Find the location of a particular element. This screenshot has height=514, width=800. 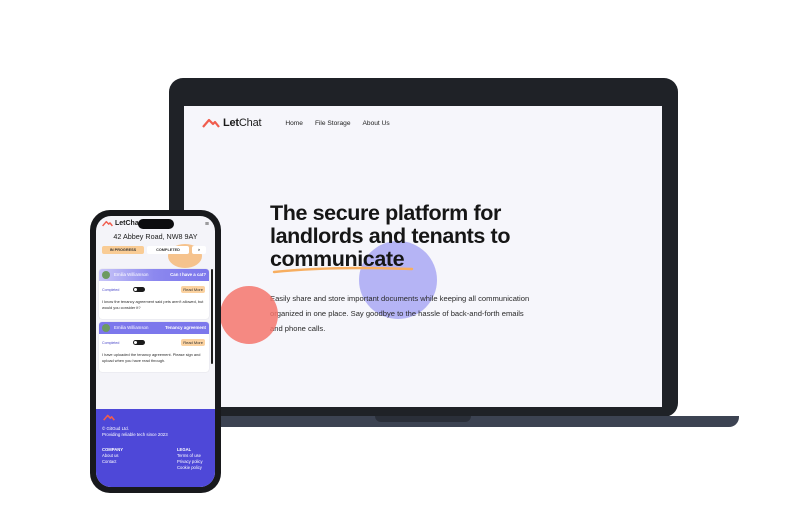

footer-link-cookie: Cookie policy is located at coordinates (190, 468).